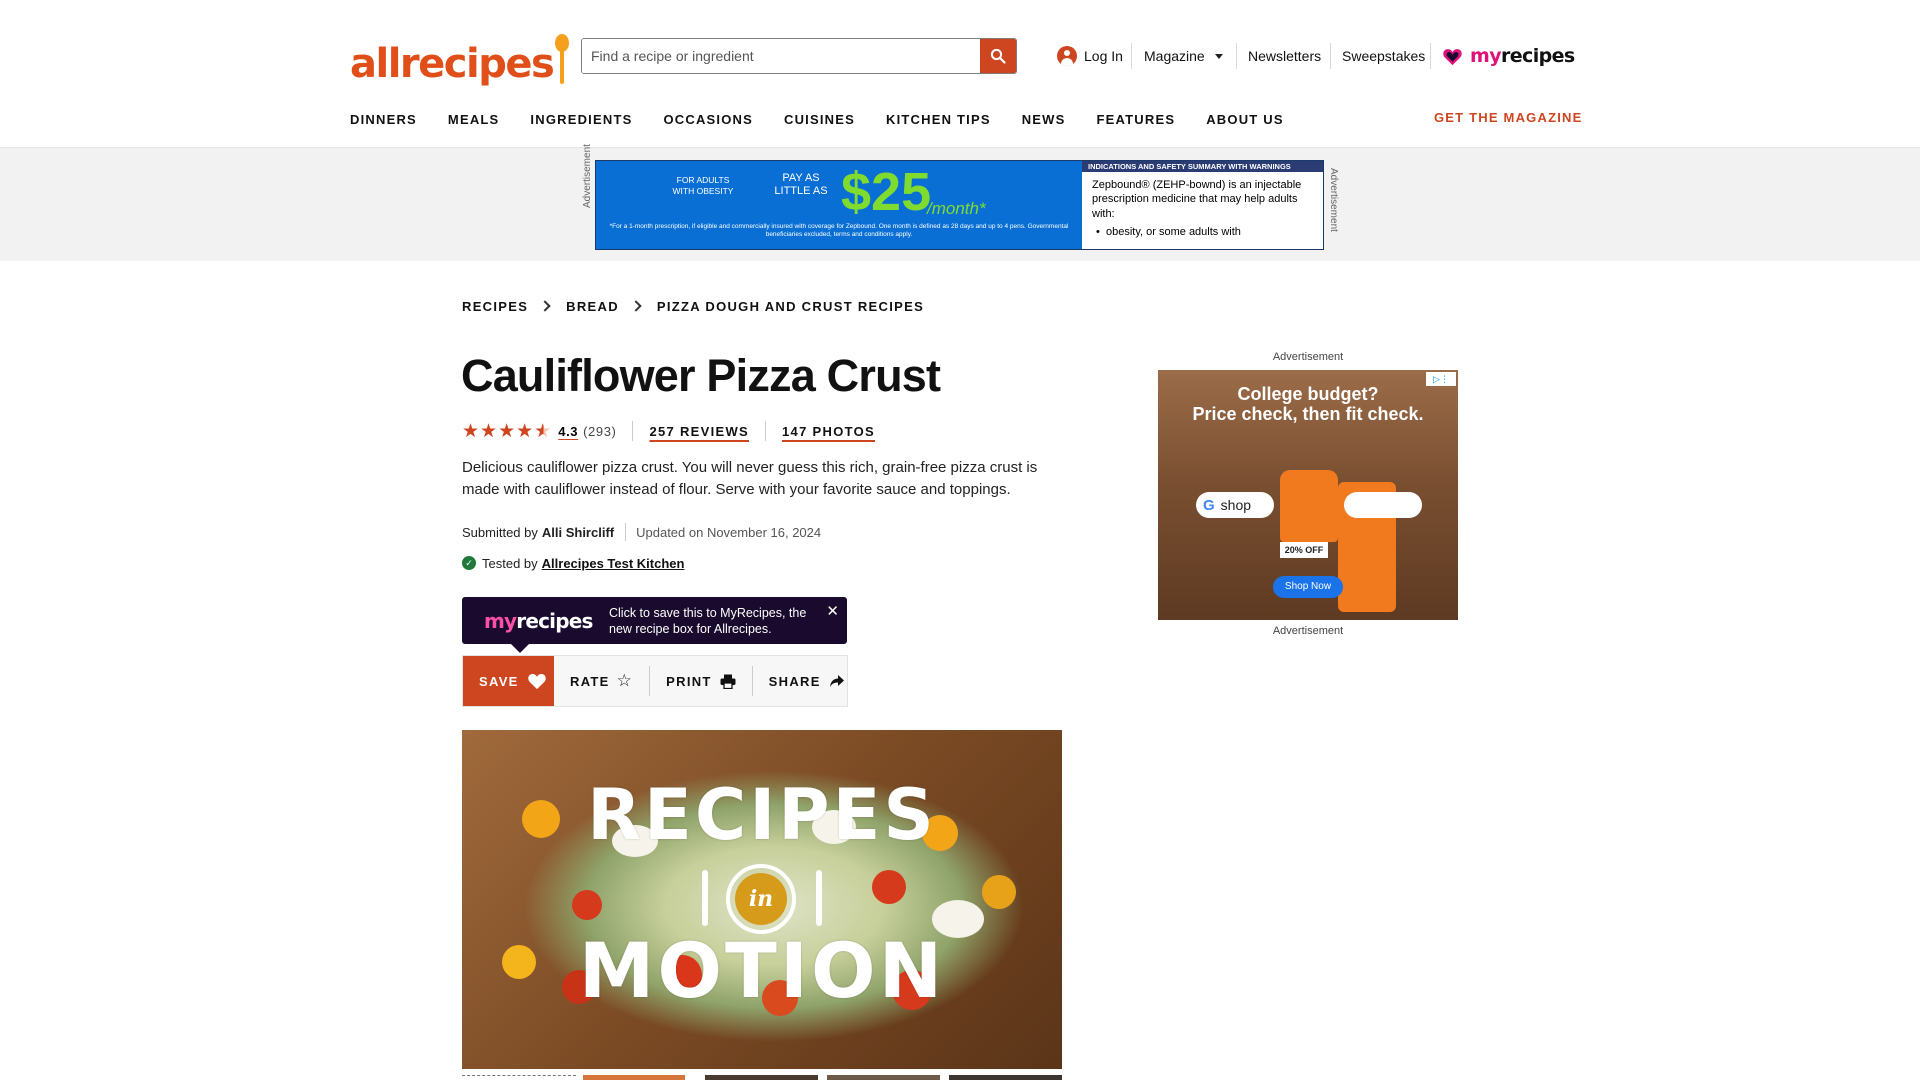 Image resolution: width=1920 pixels, height=1080 pixels. What do you see at coordinates (587, 176) in the screenshot?
I see `ad-label-left: Advertisement` at bounding box center [587, 176].